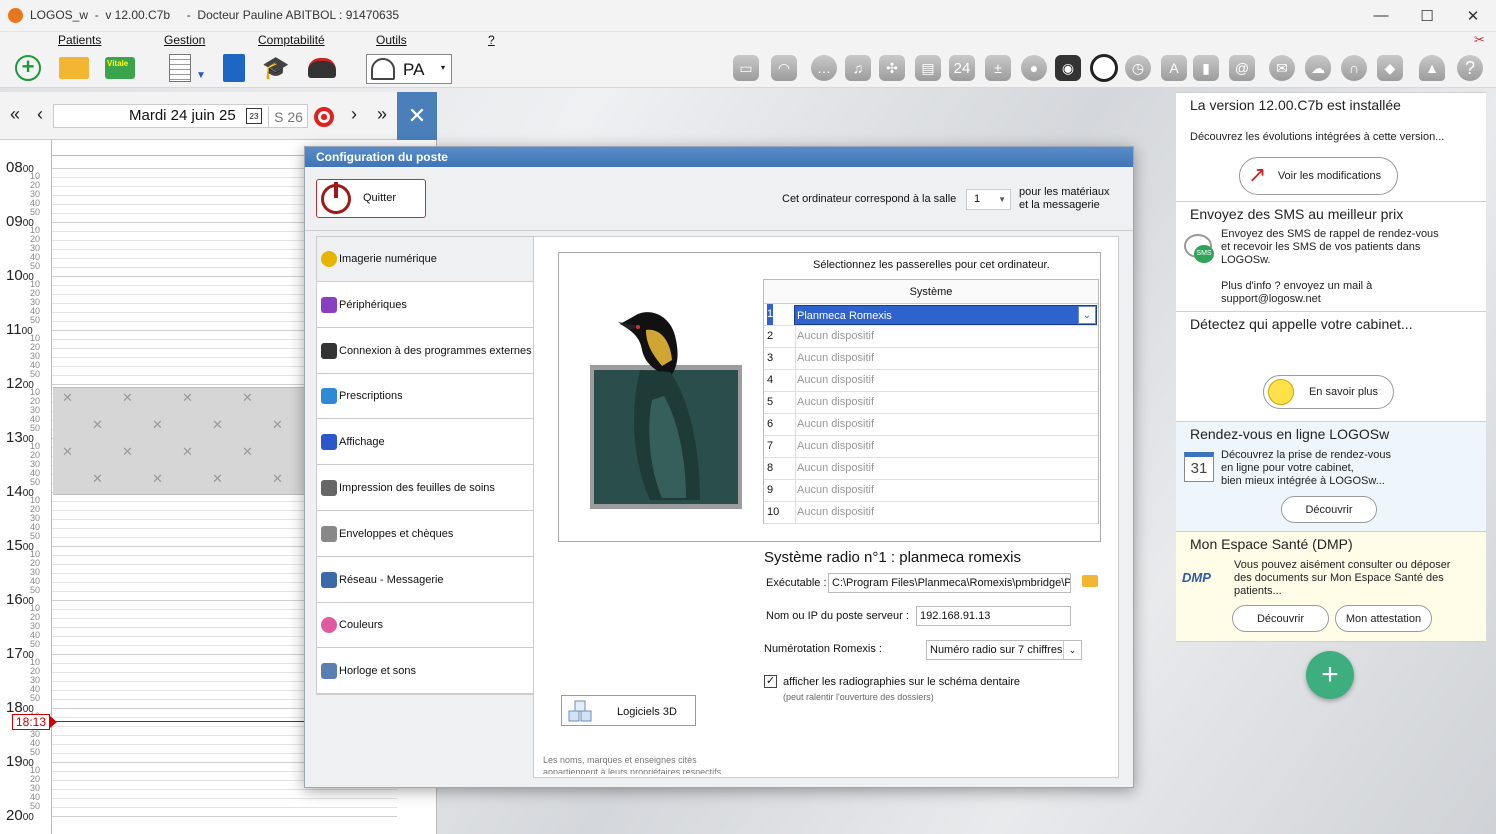 This screenshot has height=834, width=1496. What do you see at coordinates (1138, 68) in the screenshot?
I see `timer-button: ◷` at bounding box center [1138, 68].